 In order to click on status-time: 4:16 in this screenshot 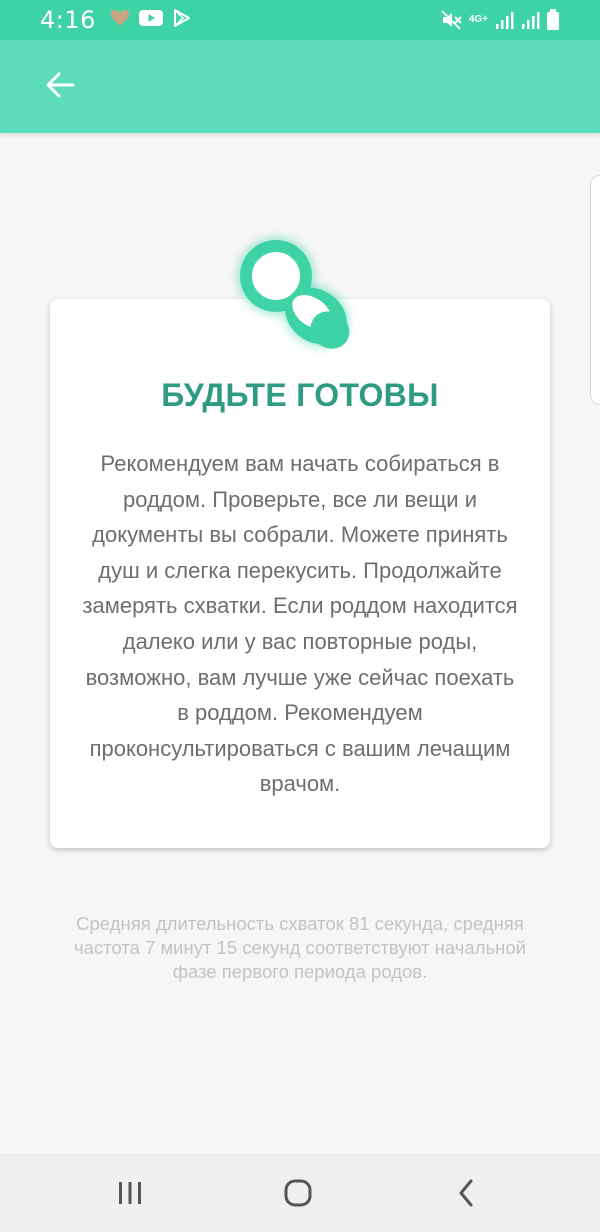, I will do `click(68, 20)`.